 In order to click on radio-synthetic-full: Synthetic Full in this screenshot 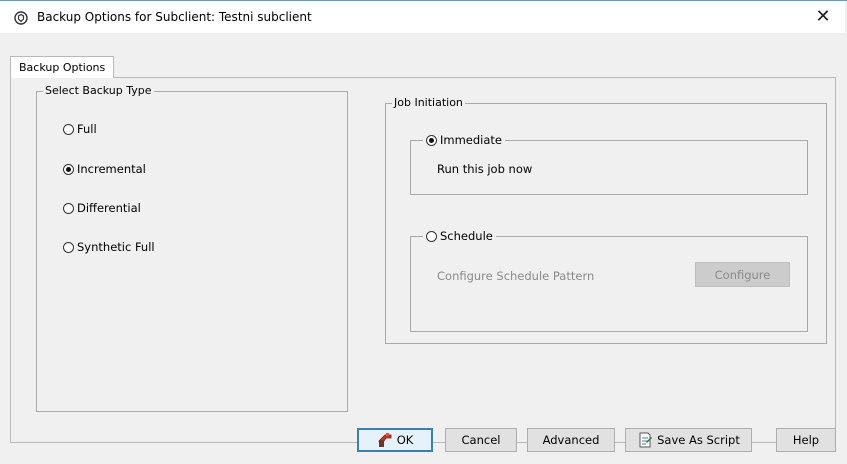, I will do `click(109, 247)`.